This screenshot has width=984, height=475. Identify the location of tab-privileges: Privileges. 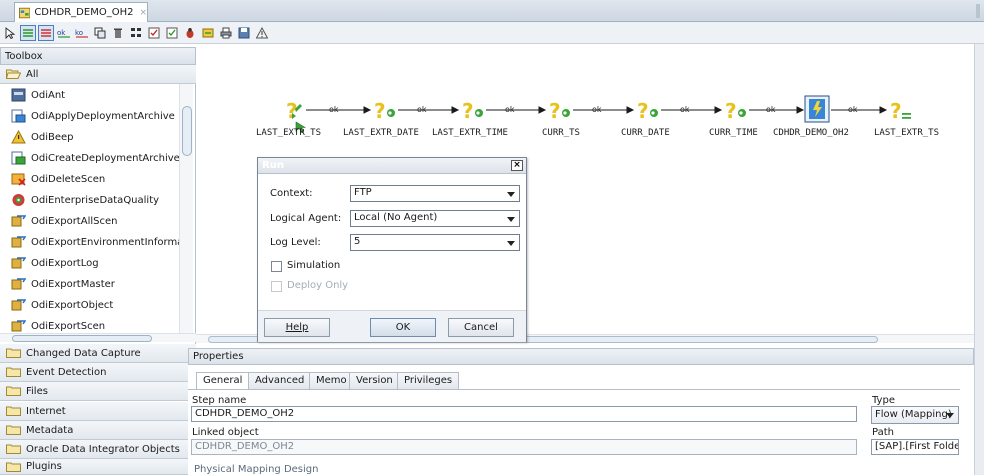
(428, 380).